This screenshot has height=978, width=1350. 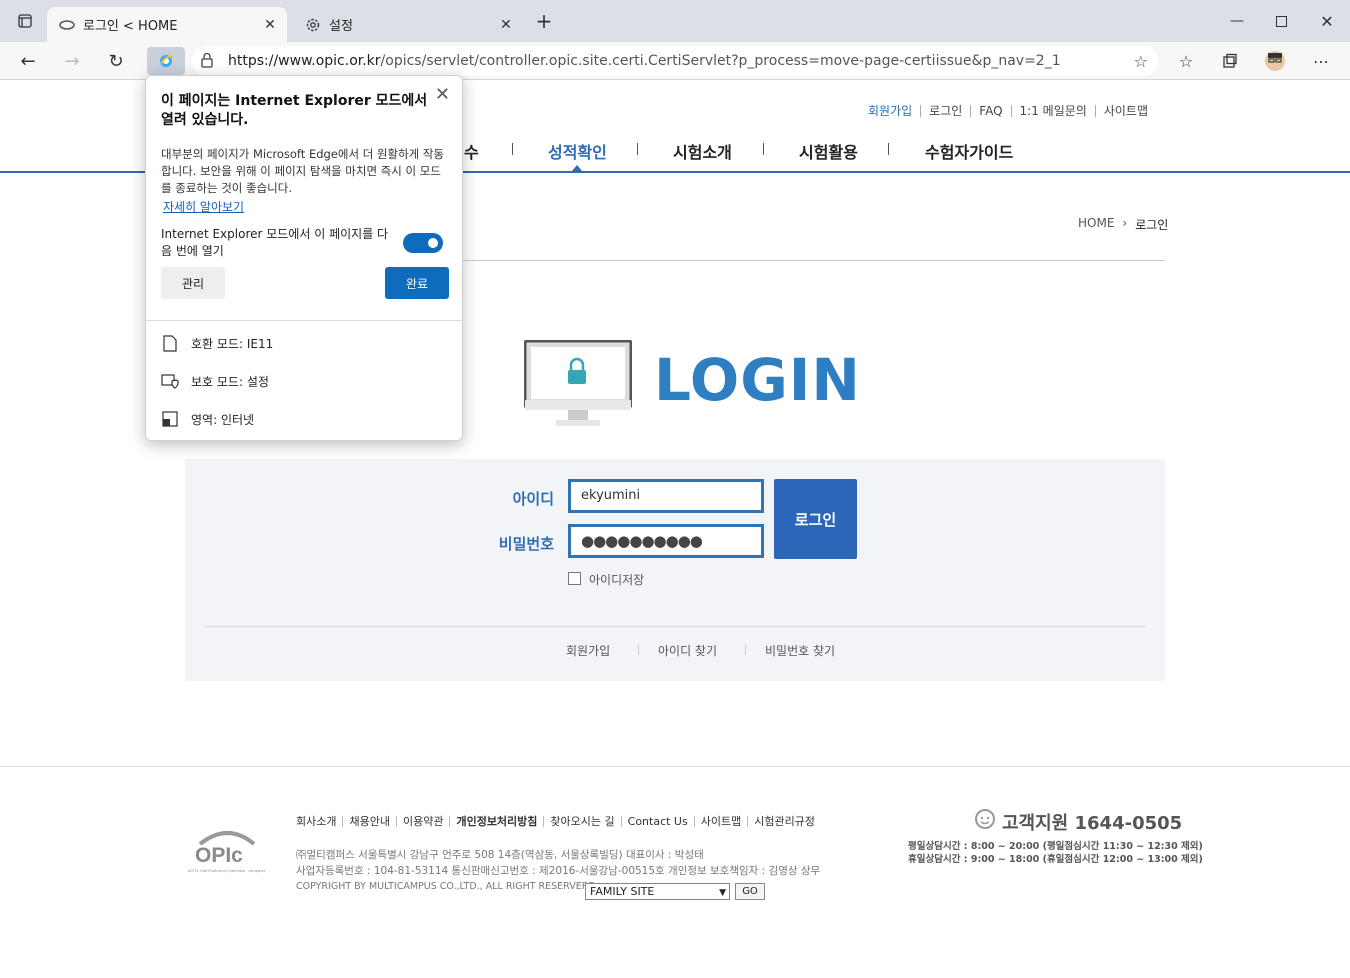 I want to click on util-login-link: 로그인, so click(x=945, y=111).